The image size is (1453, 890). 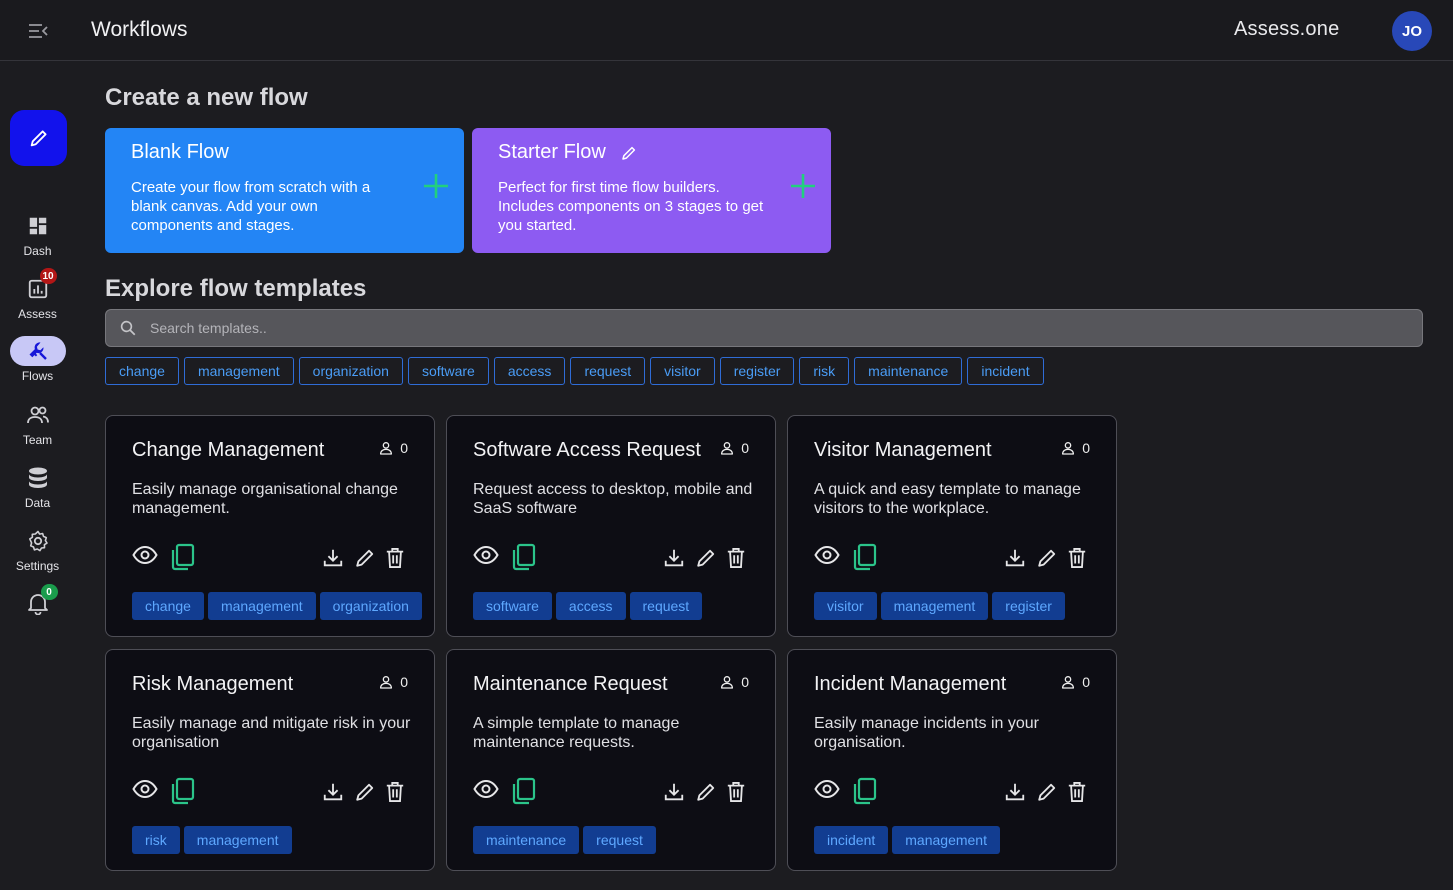 What do you see at coordinates (526, 840) in the screenshot?
I see `template-tag: maintenance` at bounding box center [526, 840].